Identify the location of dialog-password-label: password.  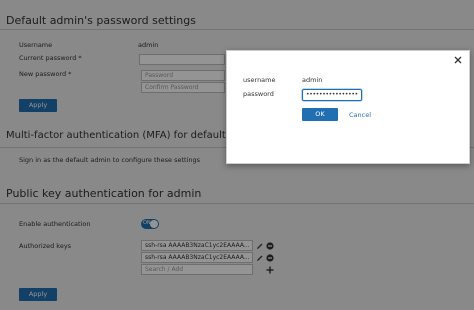
(258, 94).